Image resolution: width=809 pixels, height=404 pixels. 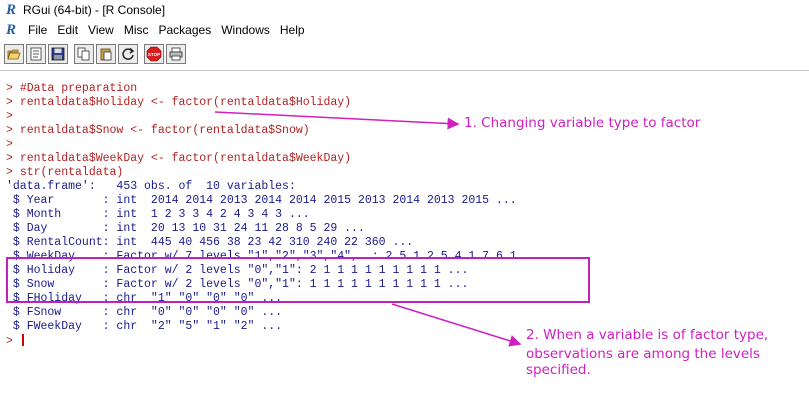 What do you see at coordinates (456, 325) in the screenshot?
I see `arrow-note2` at bounding box center [456, 325].